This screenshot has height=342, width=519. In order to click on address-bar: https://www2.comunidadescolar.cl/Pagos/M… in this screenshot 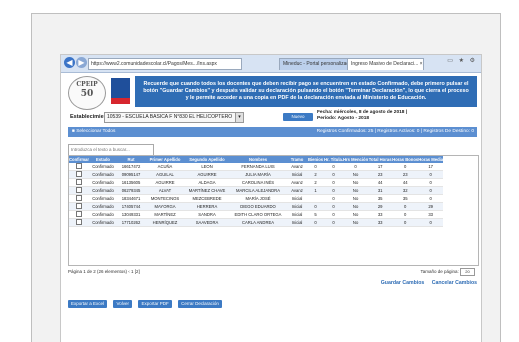, I will do `click(165, 64)`.